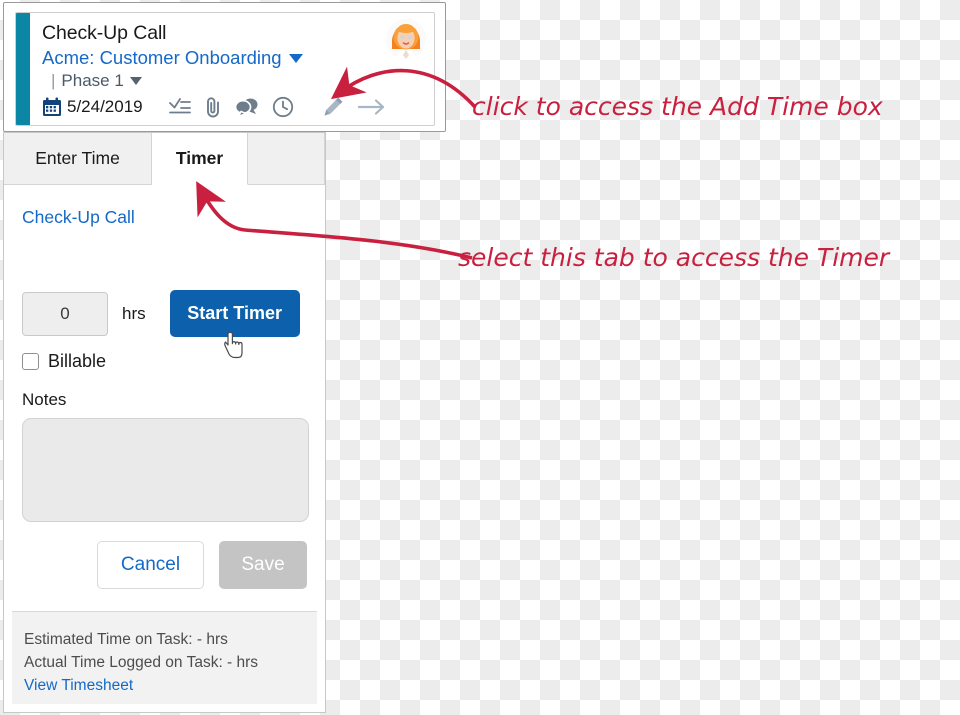 The width and height of the screenshot is (960, 715). I want to click on paperclip-icon, so click(213, 107).